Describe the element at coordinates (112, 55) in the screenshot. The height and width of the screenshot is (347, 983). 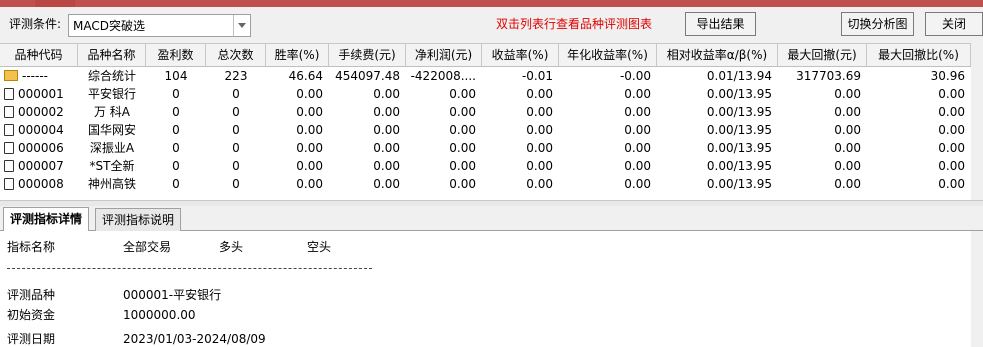
I see `column-header-name: 品种名称` at that location.